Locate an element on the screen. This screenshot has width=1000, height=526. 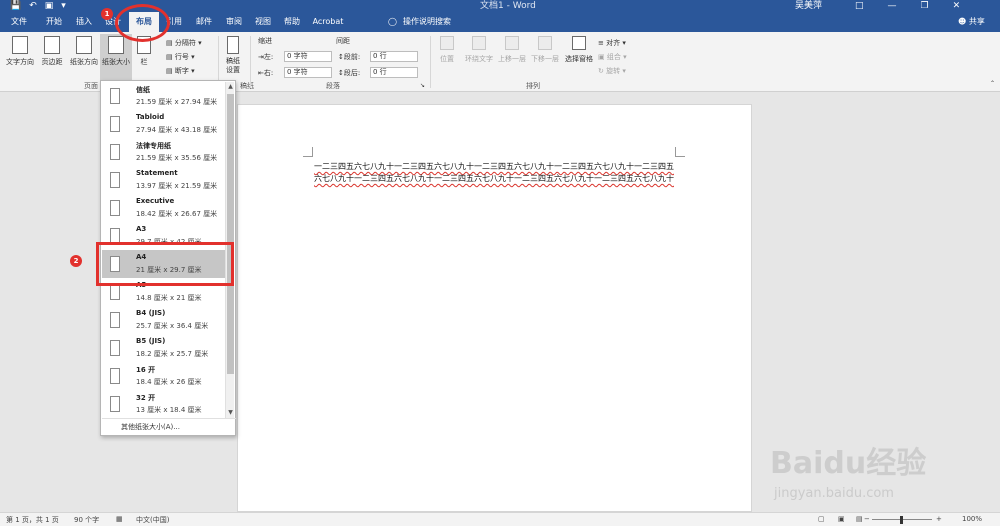
print-layout-icon: ▣ is located at coordinates (841, 519).